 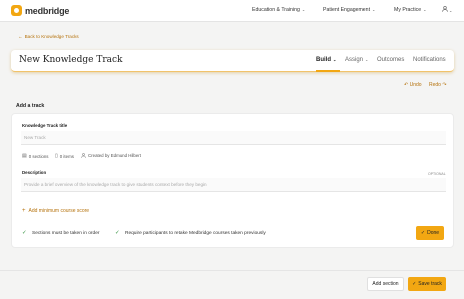 What do you see at coordinates (34, 172) in the screenshot?
I see `description-label: Description` at bounding box center [34, 172].